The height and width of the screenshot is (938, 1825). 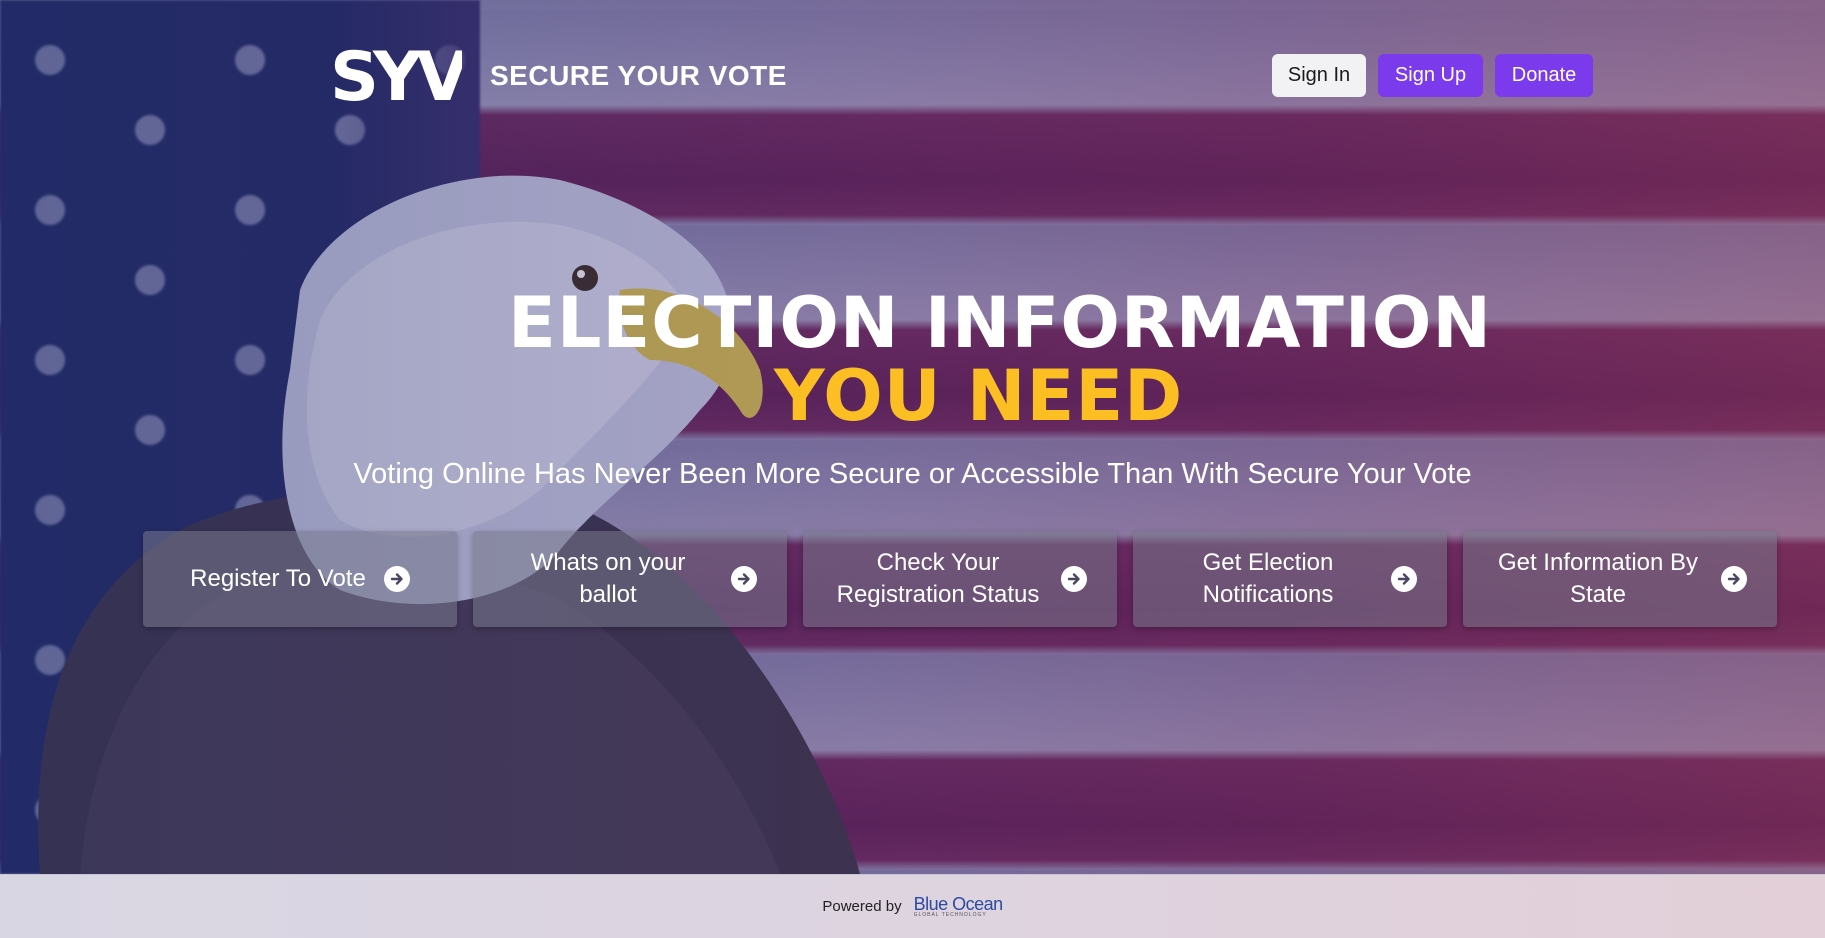 I want to click on card-label: Get Information By State, so click(x=1598, y=578).